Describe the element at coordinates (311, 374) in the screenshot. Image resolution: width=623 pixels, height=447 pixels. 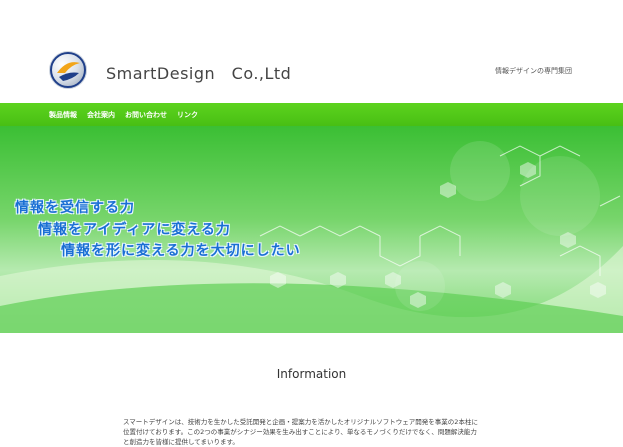
I see `section-title: Information` at that location.